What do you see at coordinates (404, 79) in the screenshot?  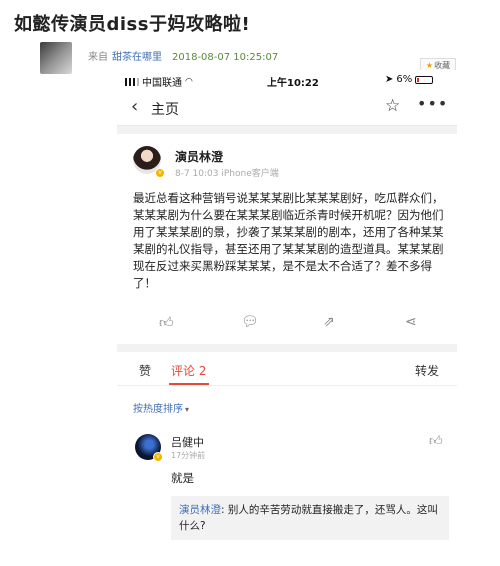 I see `battery-percent: 6%` at bounding box center [404, 79].